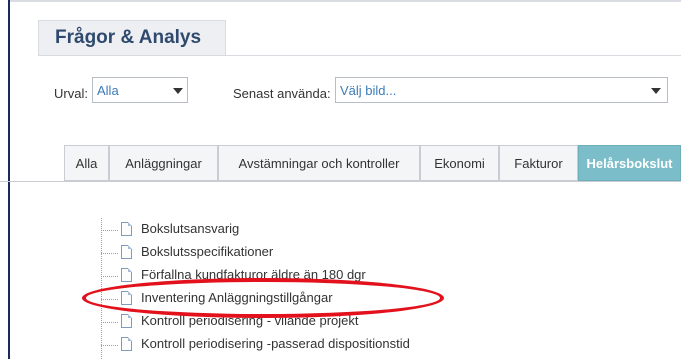 This screenshot has height=359, width=681. What do you see at coordinates (71, 93) in the screenshot?
I see `urval-label: Urval:` at bounding box center [71, 93].